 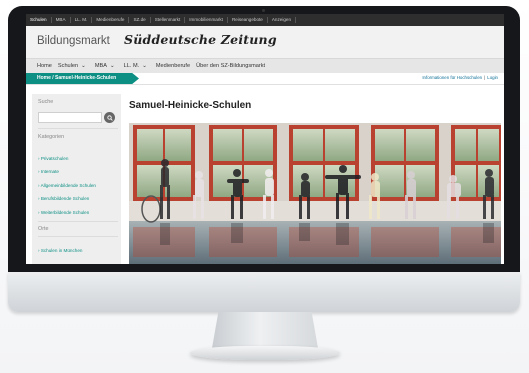 What do you see at coordinates (282, 20) in the screenshot?
I see `topbar-item-anzeigen: Anzeigen` at bounding box center [282, 20].